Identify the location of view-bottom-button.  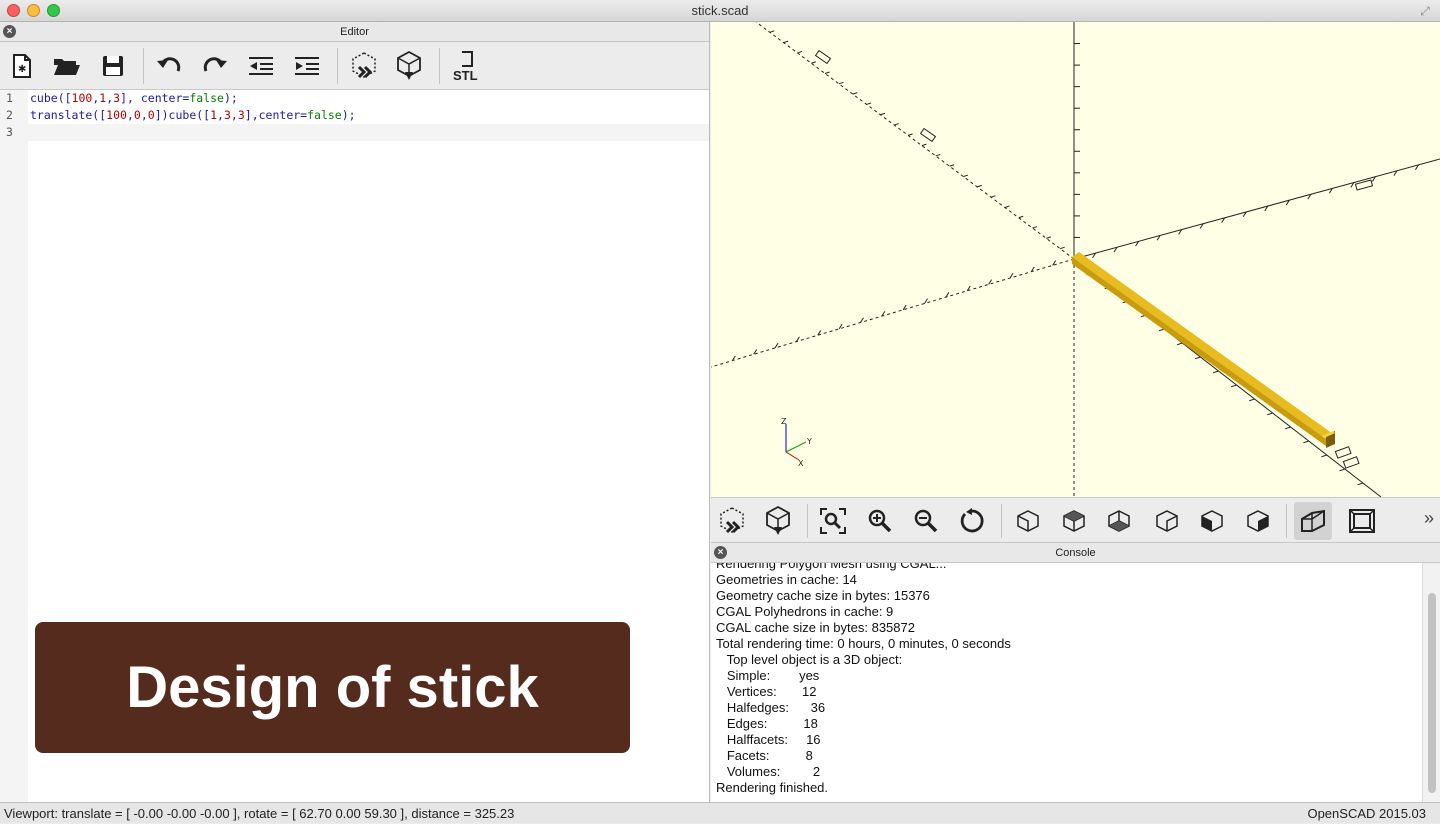
(1119, 521).